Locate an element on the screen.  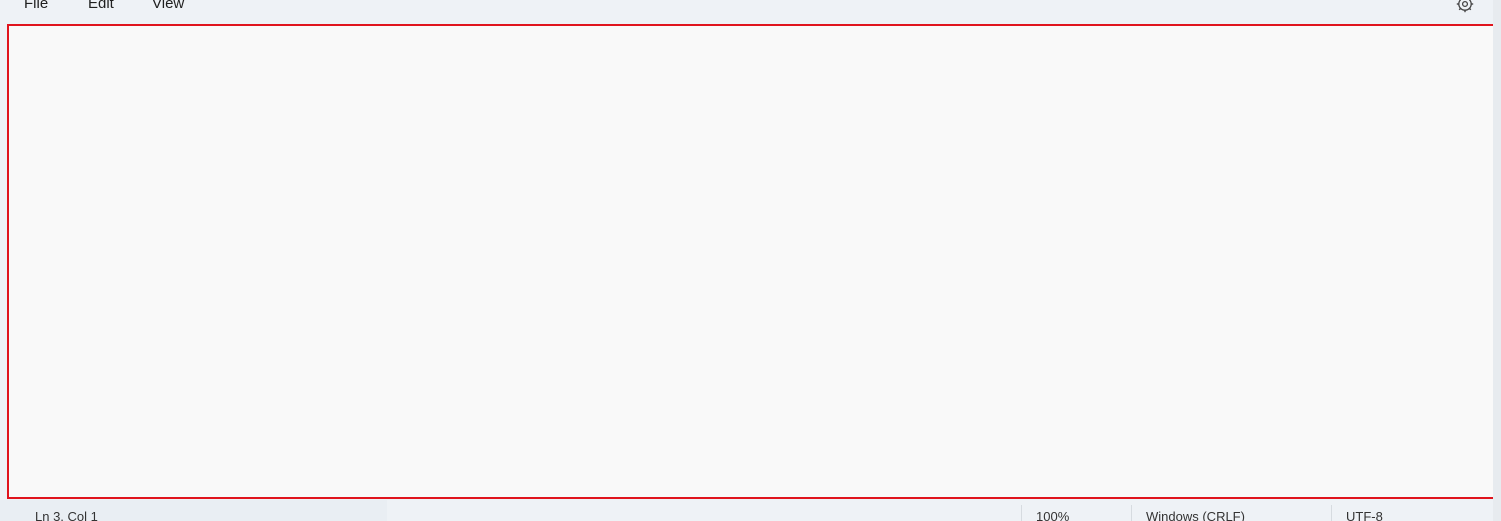
cursor-position: Ln 3, Col 1 is located at coordinates (66, 515).